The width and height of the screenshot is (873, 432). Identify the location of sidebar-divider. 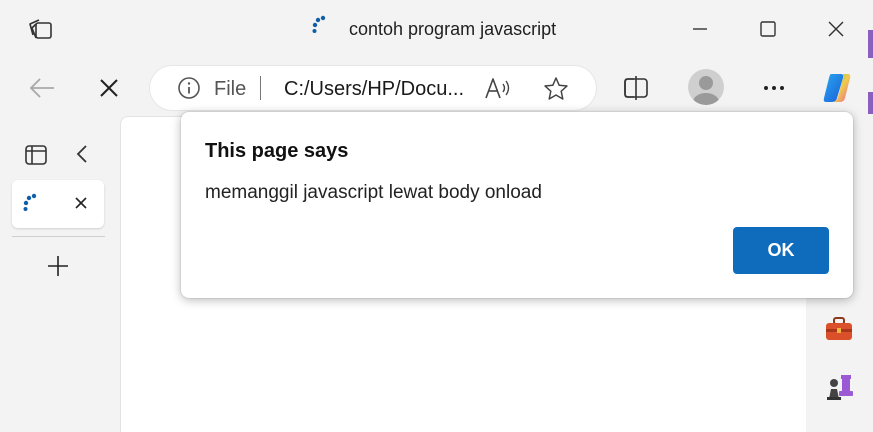
(58, 236).